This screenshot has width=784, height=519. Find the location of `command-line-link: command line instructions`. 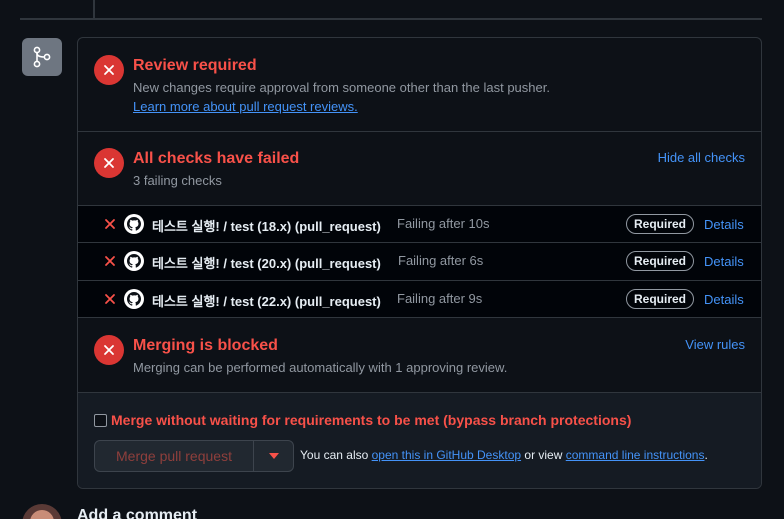

command-line-link: command line instructions is located at coordinates (635, 455).